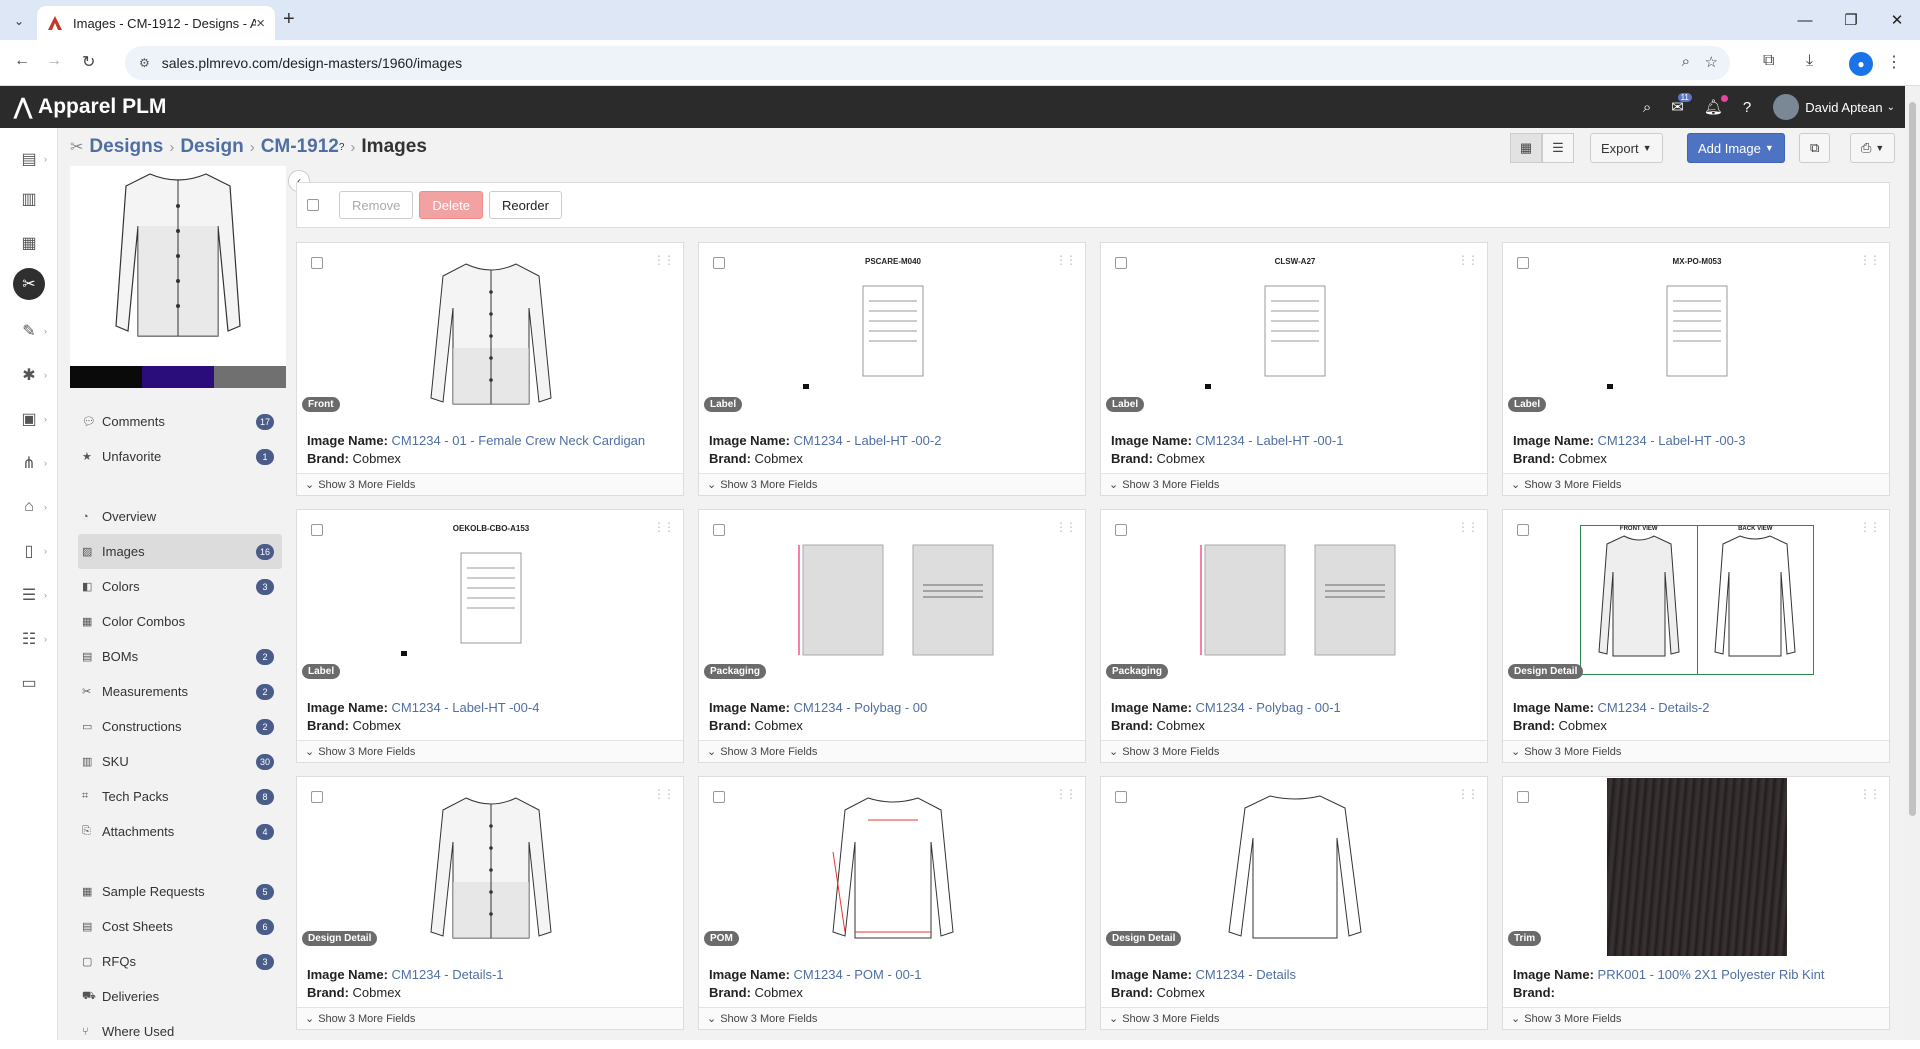 The image size is (1920, 1049). I want to click on print-button: ⎙ ▼, so click(1873, 148).